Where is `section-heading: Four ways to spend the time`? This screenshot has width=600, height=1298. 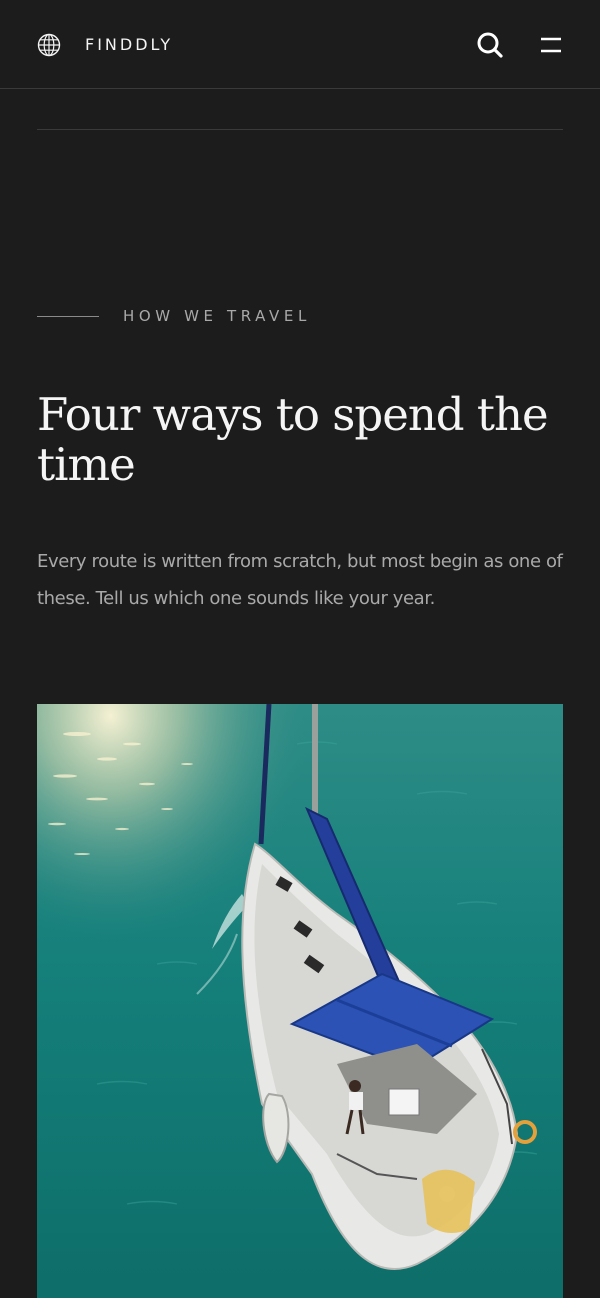 section-heading: Four ways to spend the time is located at coordinates (293, 439).